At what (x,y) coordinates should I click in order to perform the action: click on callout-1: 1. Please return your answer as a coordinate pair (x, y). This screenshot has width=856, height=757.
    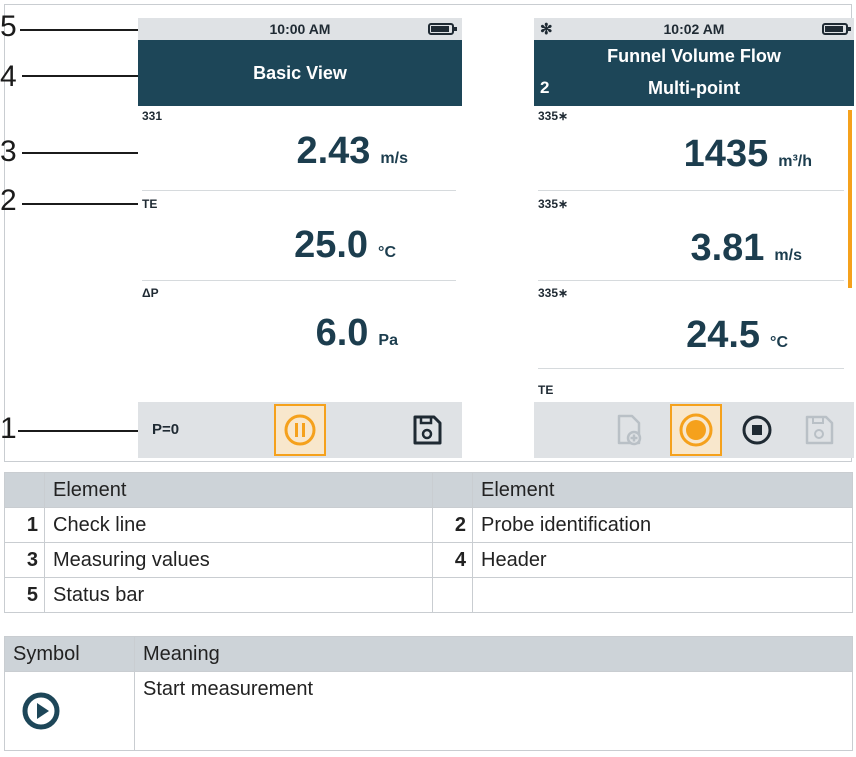
    Looking at the image, I should click on (8, 428).